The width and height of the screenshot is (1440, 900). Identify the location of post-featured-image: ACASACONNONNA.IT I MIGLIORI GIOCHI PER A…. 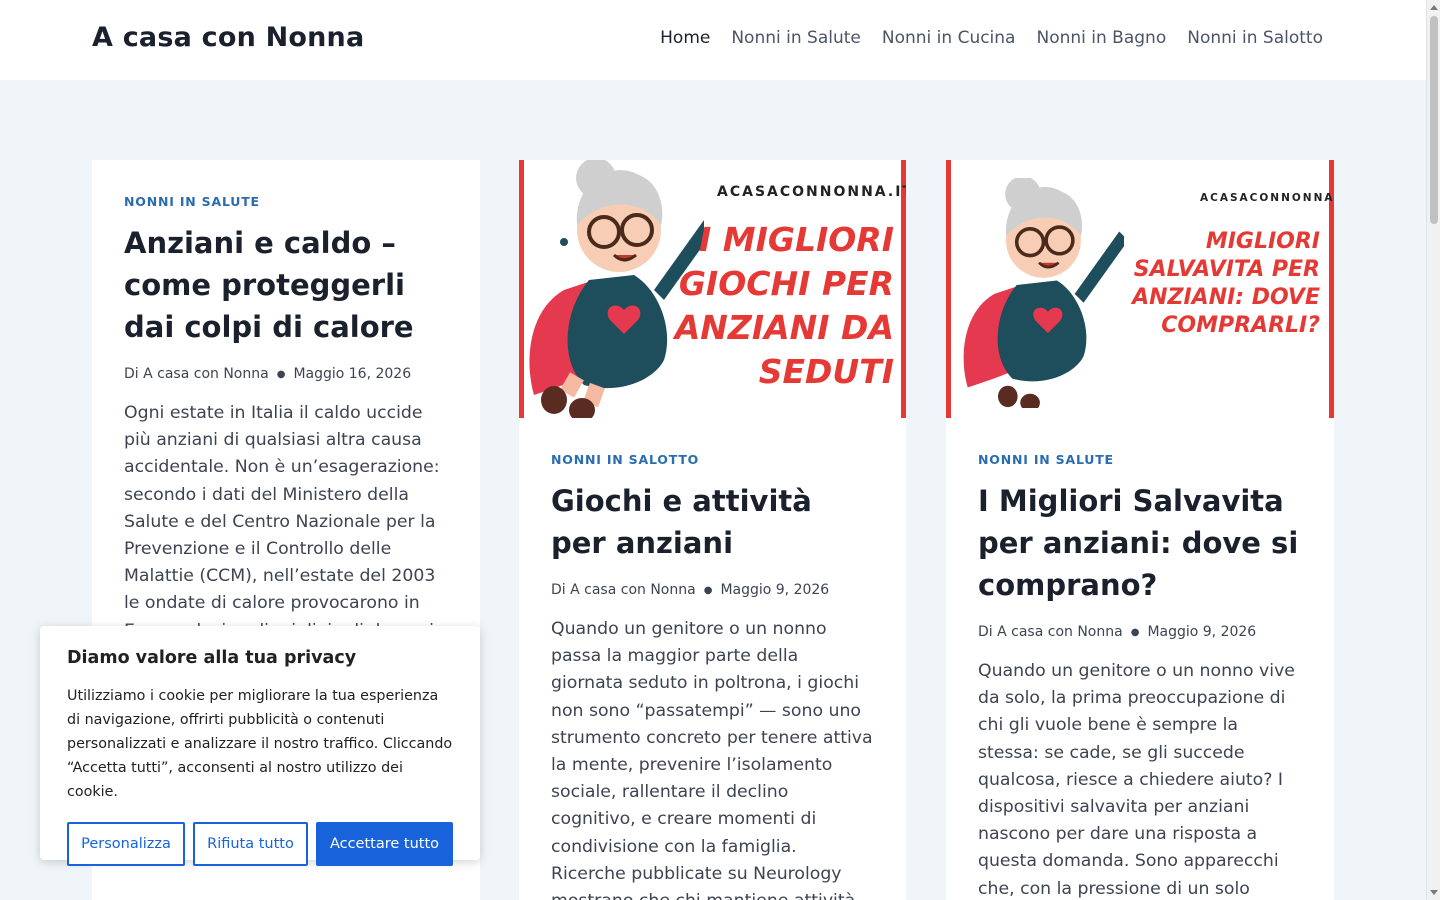
(712, 289).